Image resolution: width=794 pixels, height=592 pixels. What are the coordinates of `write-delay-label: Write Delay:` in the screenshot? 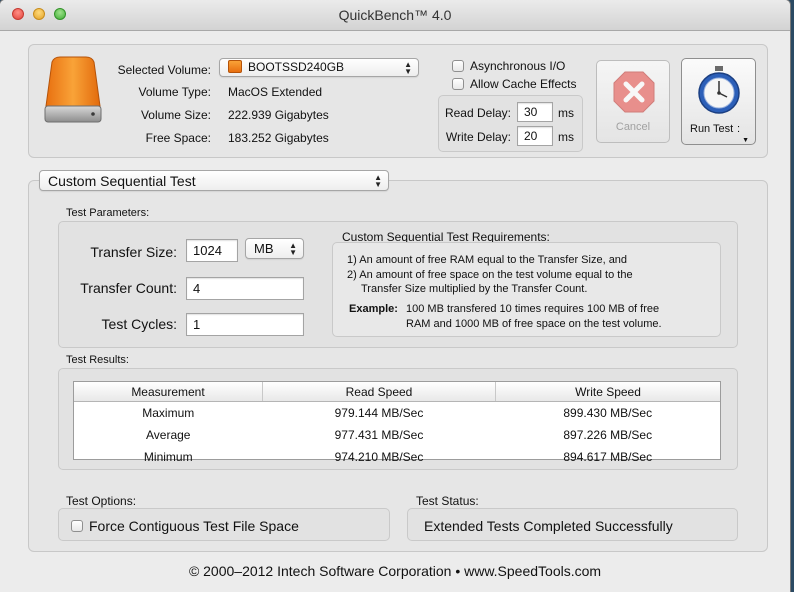 It's located at (478, 137).